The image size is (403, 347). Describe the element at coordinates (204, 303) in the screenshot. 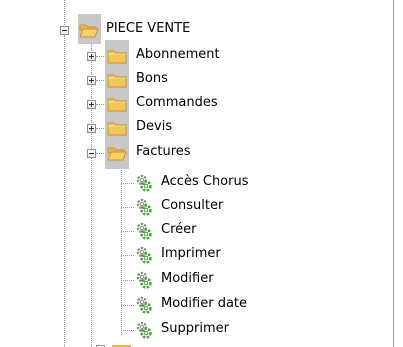

I see `tree-node-label: Modifier date` at that location.